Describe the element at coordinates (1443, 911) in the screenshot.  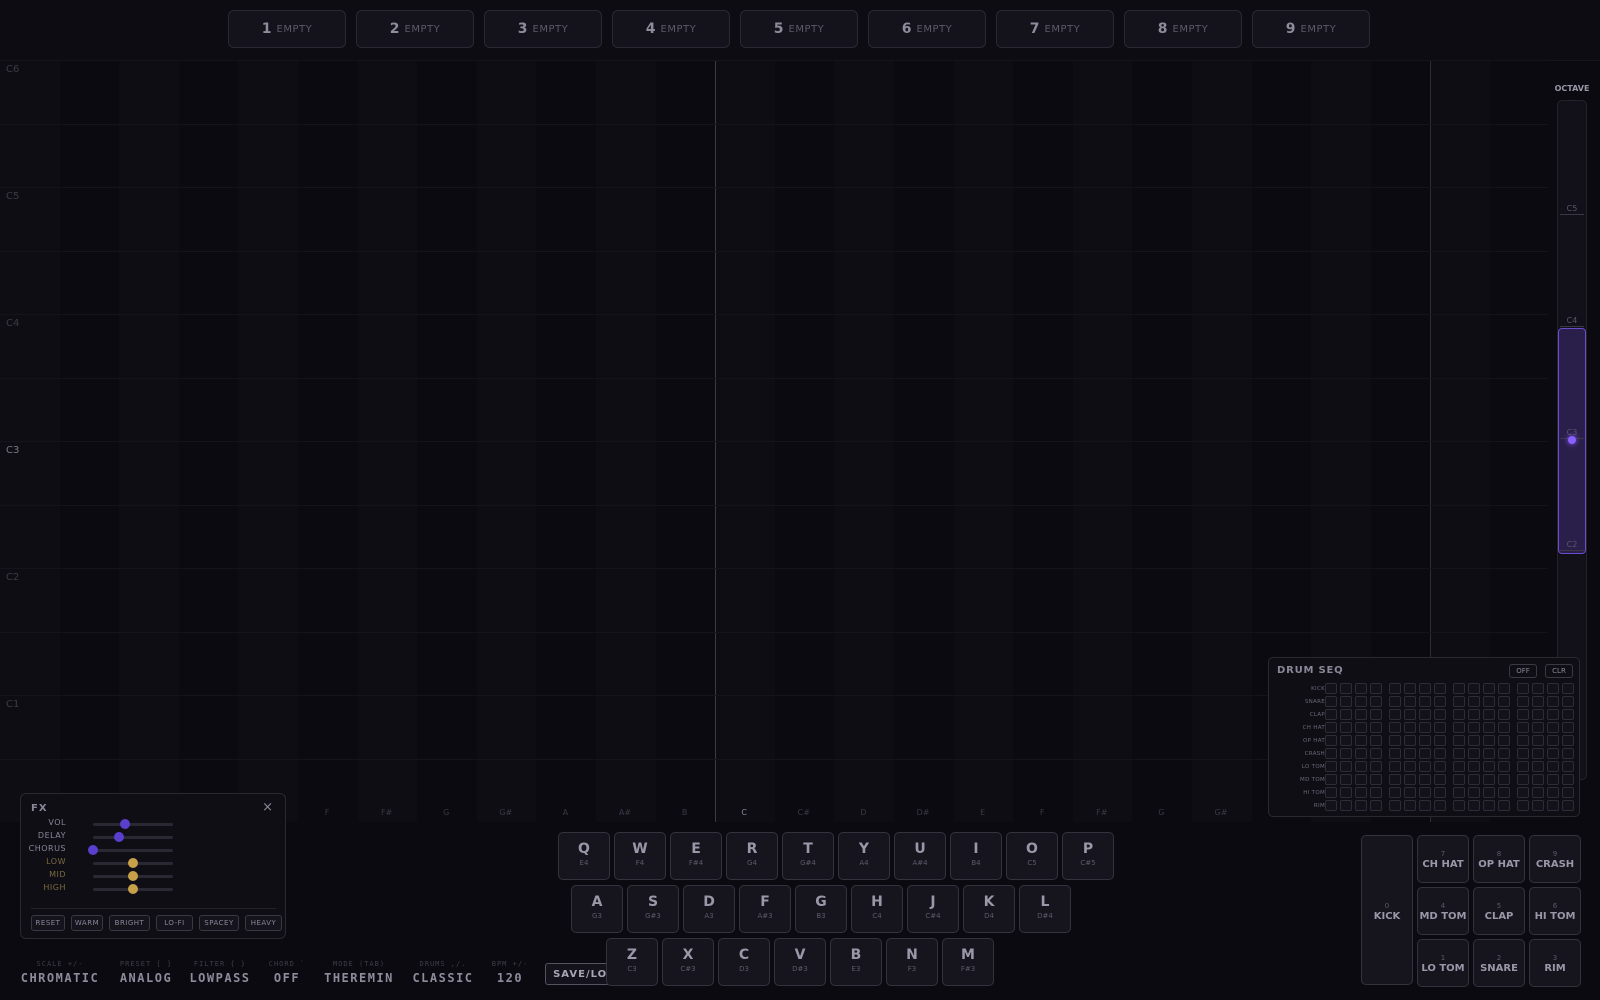
I see `drum-pad-md-tom: 4 MD TOM` at that location.